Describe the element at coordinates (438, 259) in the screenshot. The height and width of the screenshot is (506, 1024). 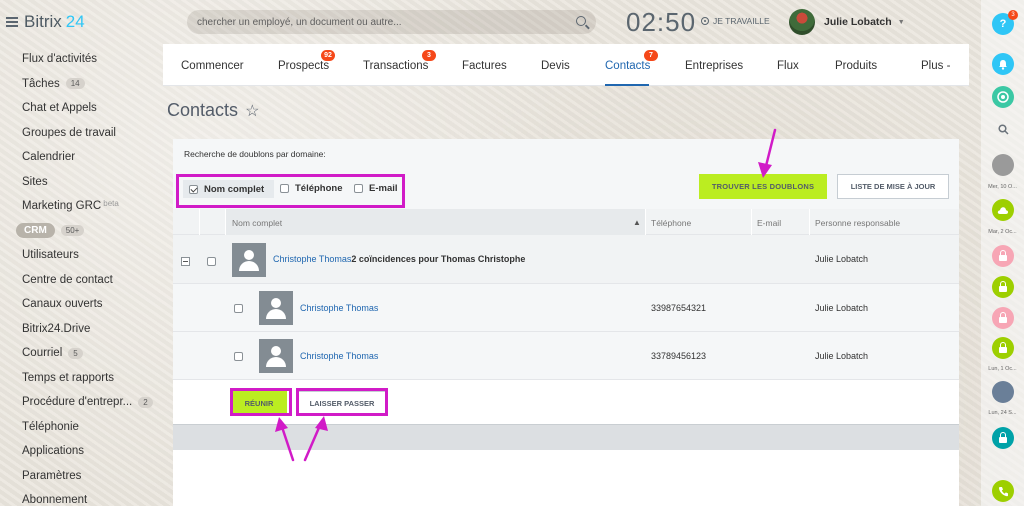
I see `matches-text: 2 coïncidences pour Thomas Christophe` at that location.